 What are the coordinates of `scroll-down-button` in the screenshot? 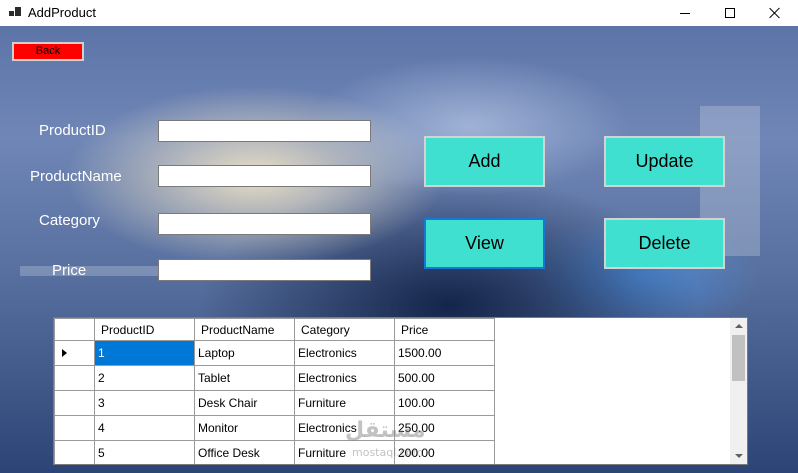 It's located at (738, 456).